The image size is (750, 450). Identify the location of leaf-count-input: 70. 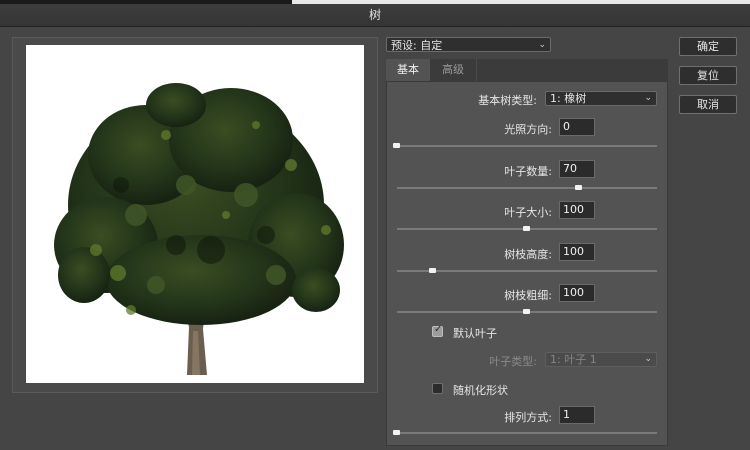
(577, 169).